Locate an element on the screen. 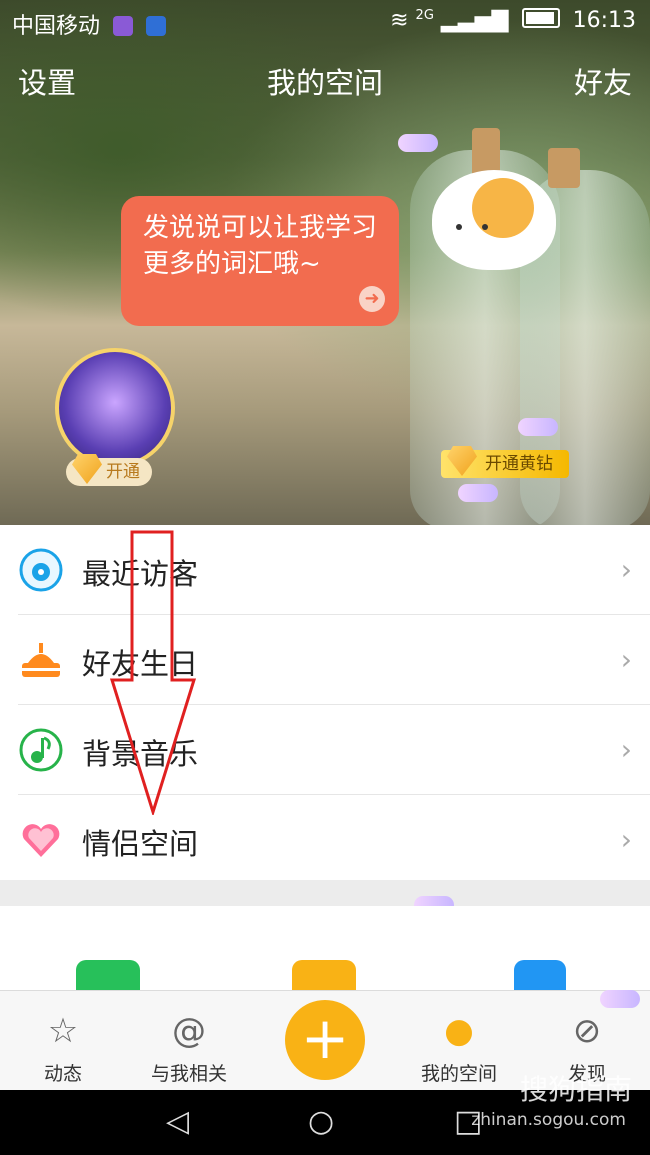 The height and width of the screenshot is (1155, 650). music-note-icon is located at coordinates (41, 750).